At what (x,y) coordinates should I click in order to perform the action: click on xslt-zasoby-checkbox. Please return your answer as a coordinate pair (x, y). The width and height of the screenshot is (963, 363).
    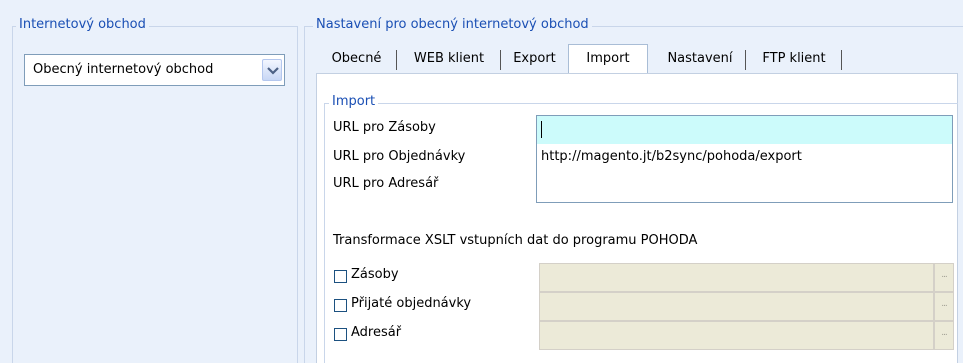
    Looking at the image, I should click on (340, 276).